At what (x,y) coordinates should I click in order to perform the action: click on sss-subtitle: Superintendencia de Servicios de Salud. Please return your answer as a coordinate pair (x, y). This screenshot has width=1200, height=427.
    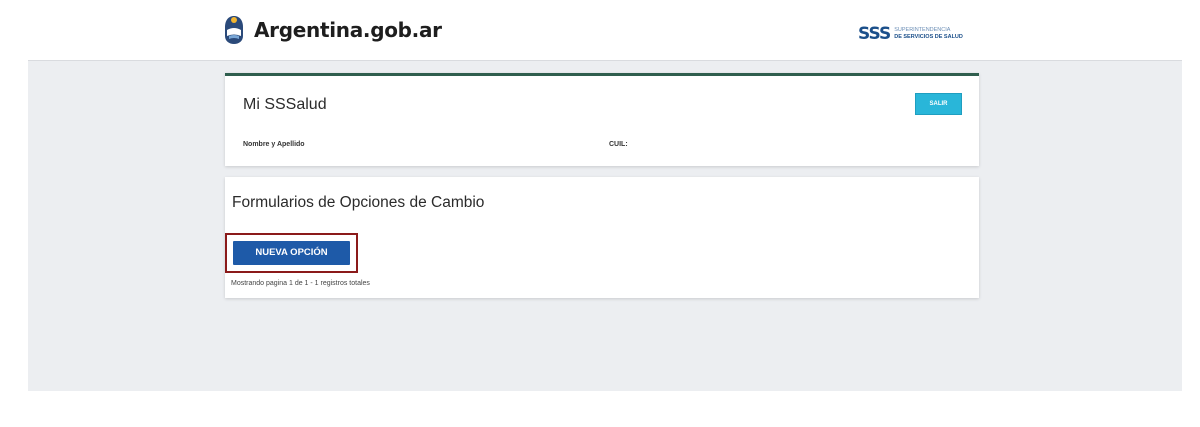
    Looking at the image, I should click on (928, 34).